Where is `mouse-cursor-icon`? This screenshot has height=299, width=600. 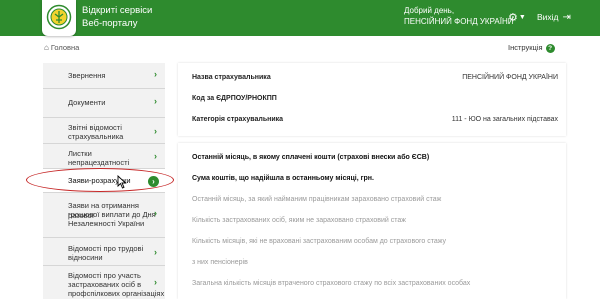
mouse-cursor-icon is located at coordinates (122, 182).